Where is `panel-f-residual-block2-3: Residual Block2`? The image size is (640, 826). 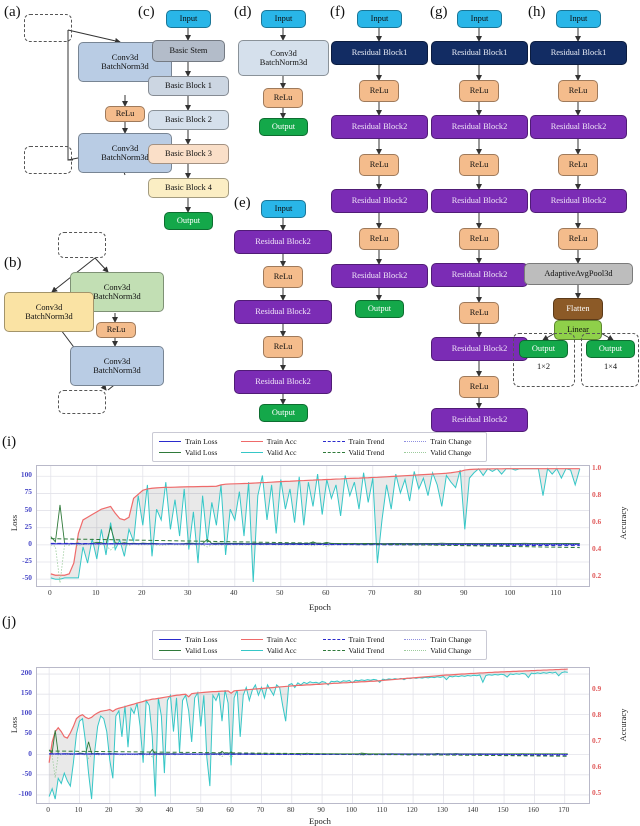
panel-f-residual-block2-3: Residual Block2 is located at coordinates (379, 276).